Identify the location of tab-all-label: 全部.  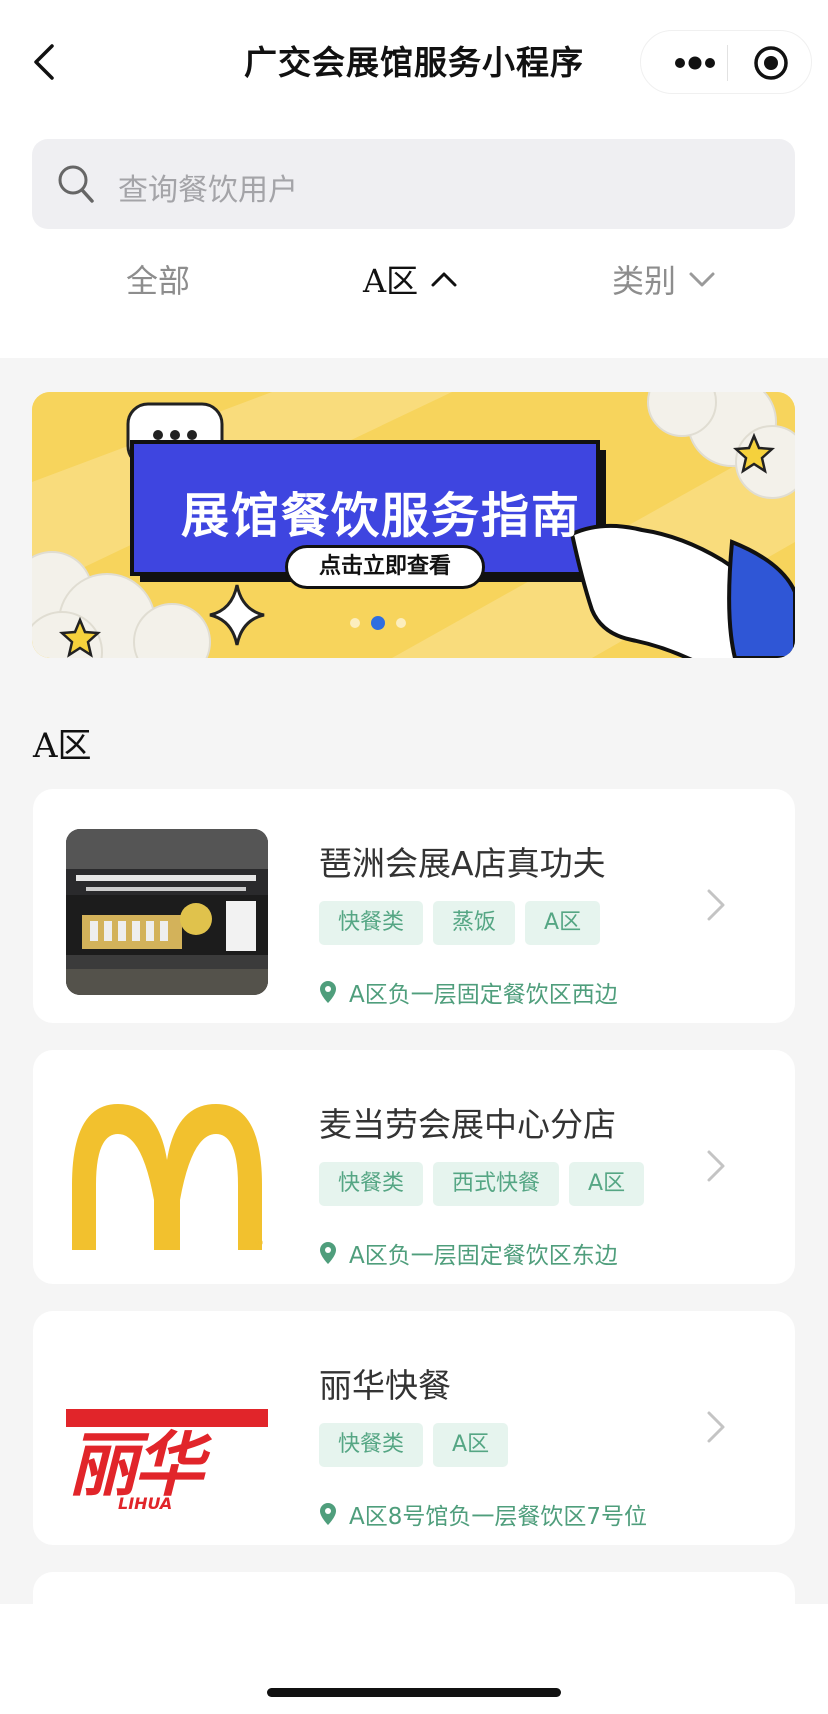
(158, 281).